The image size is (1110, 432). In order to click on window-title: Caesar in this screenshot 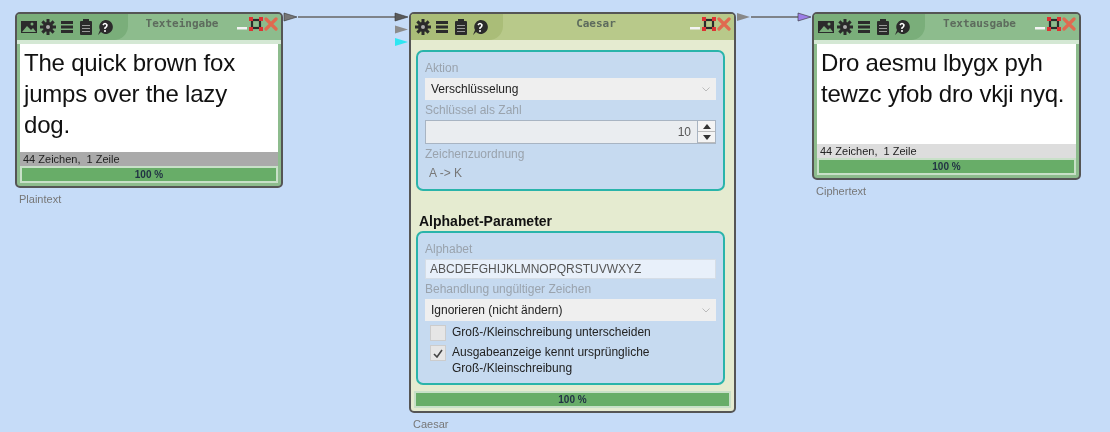, I will do `click(596, 23)`.